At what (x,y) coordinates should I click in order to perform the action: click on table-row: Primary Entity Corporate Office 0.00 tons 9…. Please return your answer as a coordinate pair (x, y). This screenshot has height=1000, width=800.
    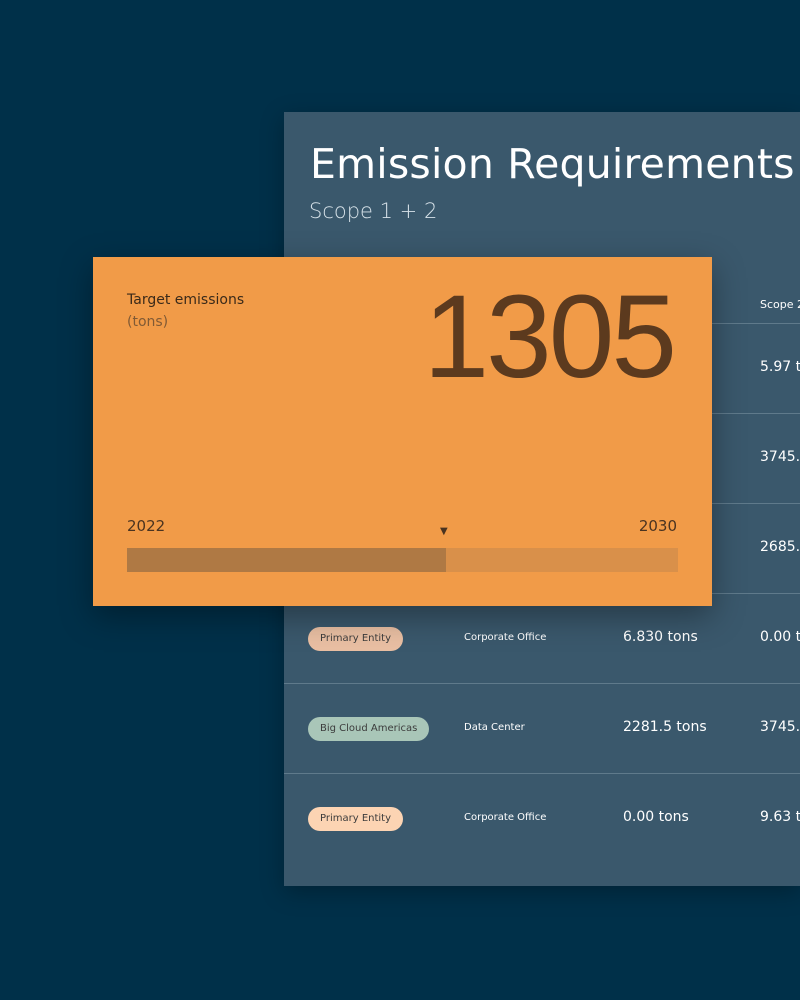
    Looking at the image, I should click on (542, 818).